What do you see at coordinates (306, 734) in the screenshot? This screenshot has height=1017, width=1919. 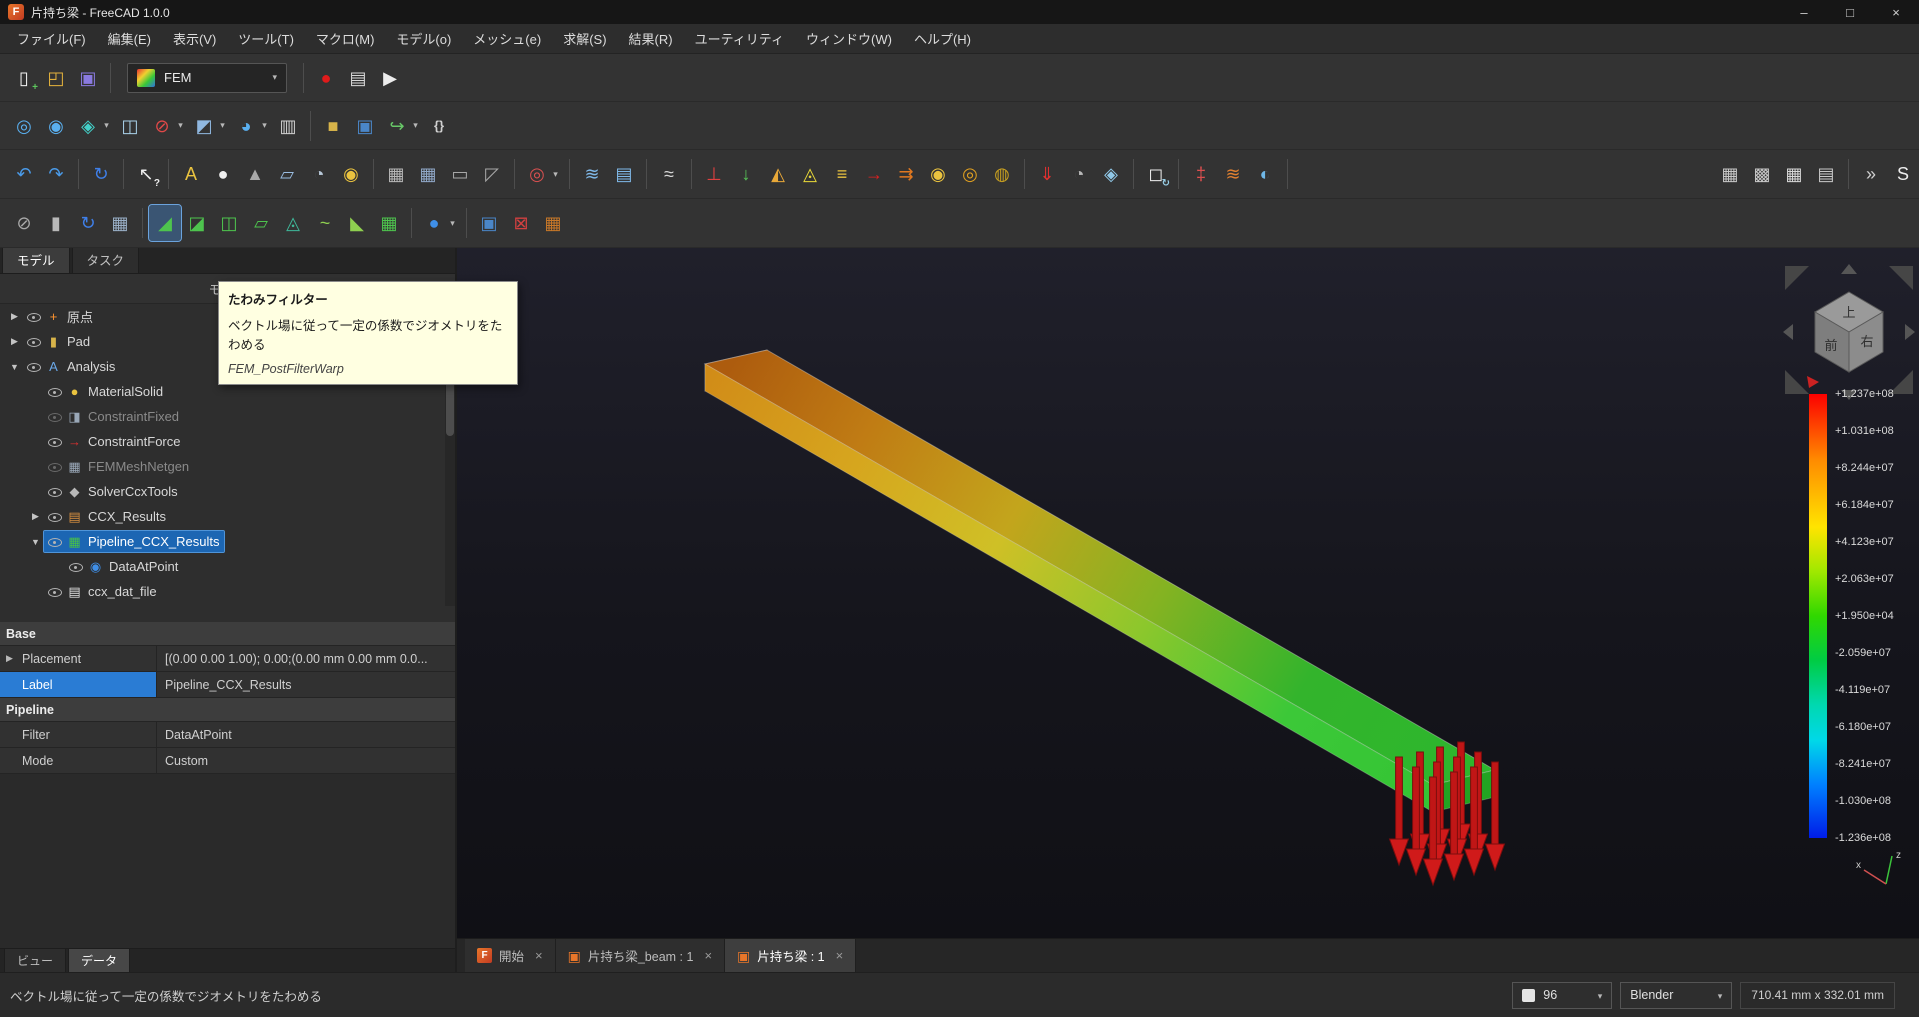 I see `property-value-Filter: DataAtPoint` at bounding box center [306, 734].